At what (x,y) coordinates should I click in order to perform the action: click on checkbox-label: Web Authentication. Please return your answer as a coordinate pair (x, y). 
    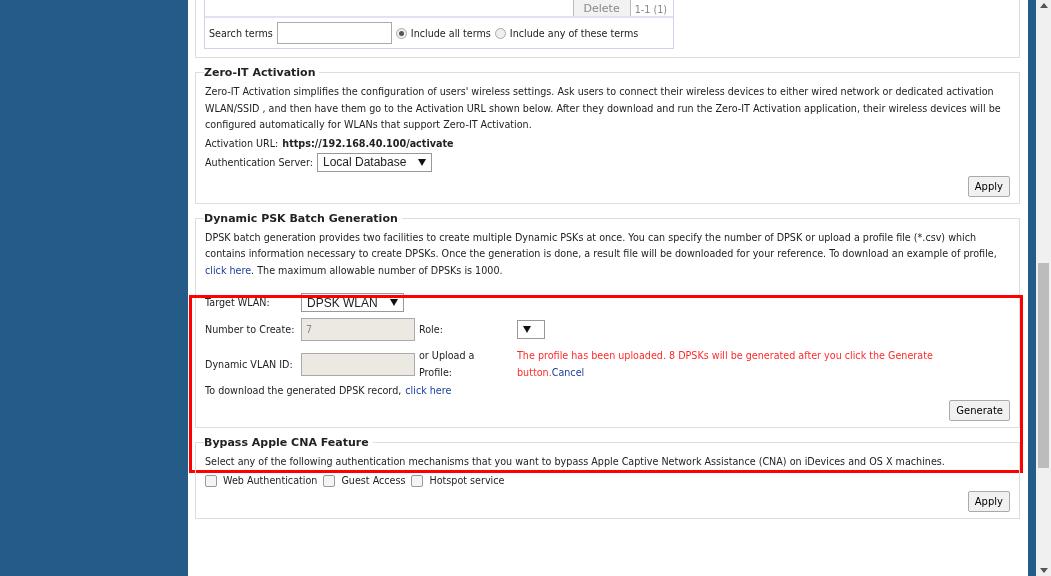
    Looking at the image, I should click on (270, 480).